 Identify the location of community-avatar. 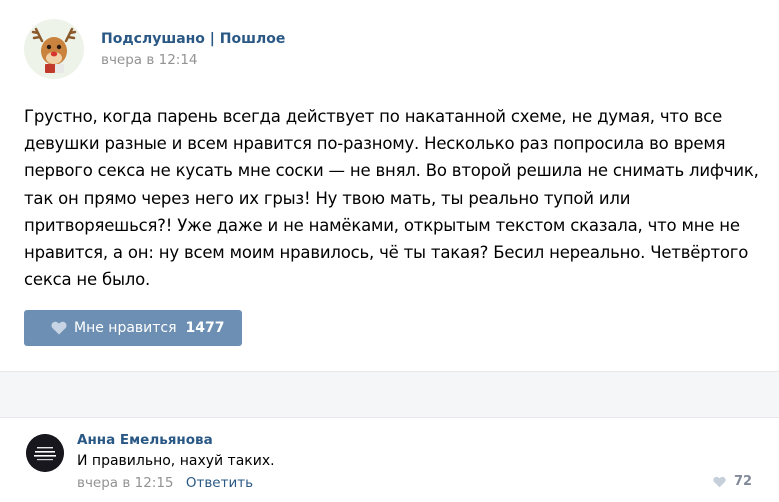
(54, 49).